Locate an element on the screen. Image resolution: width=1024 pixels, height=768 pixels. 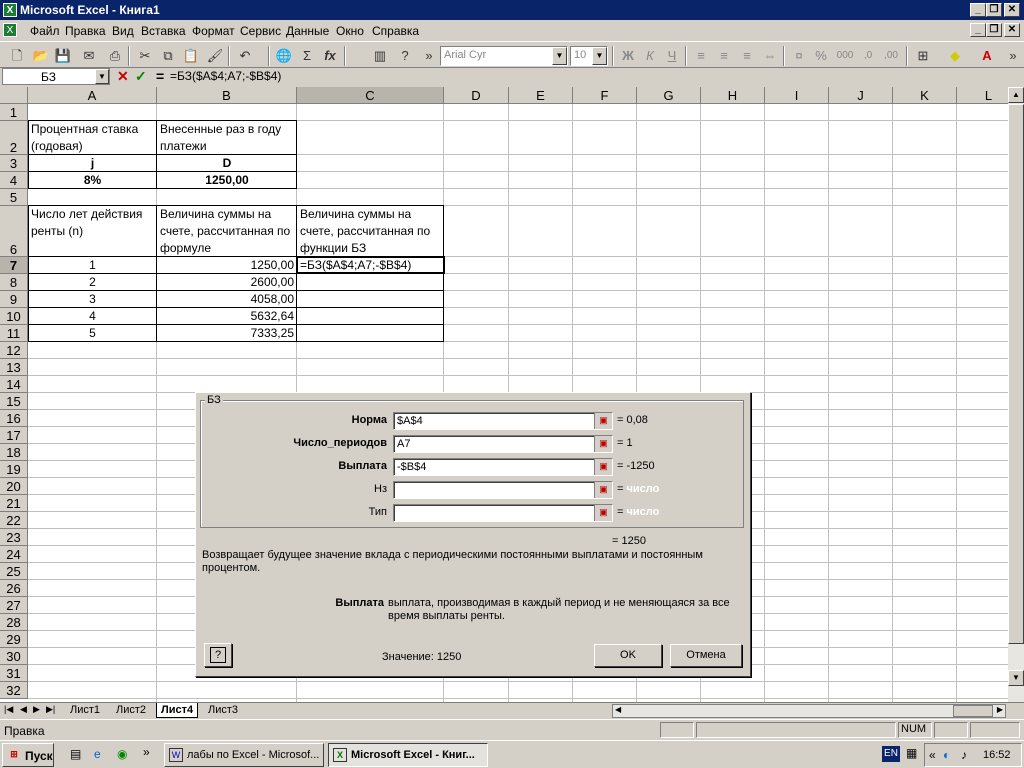
save-icon: 💾 is located at coordinates (63, 56).